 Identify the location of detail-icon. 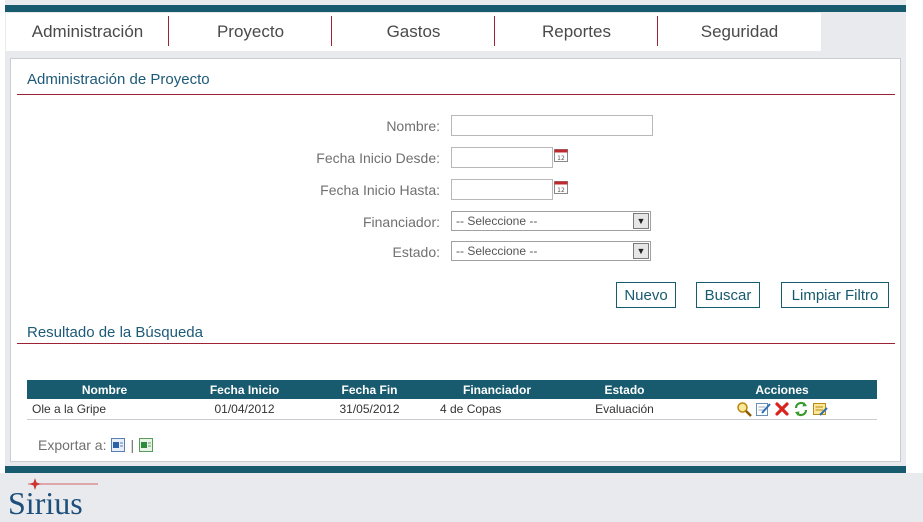
(820, 409).